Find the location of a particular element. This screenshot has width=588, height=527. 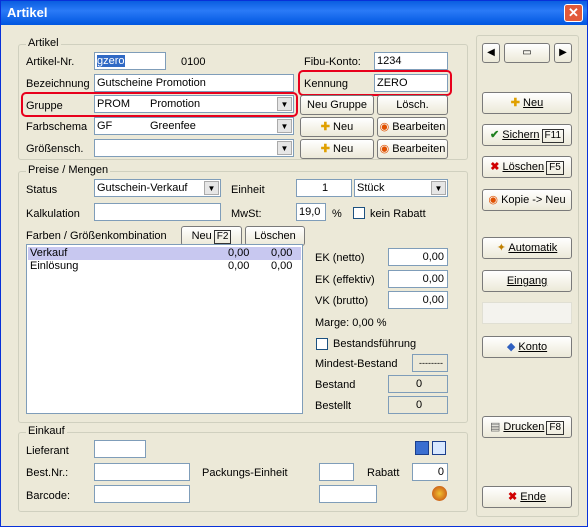

farbschema-bearbeiten-button: ◉ Bearbeiten is located at coordinates (412, 127).